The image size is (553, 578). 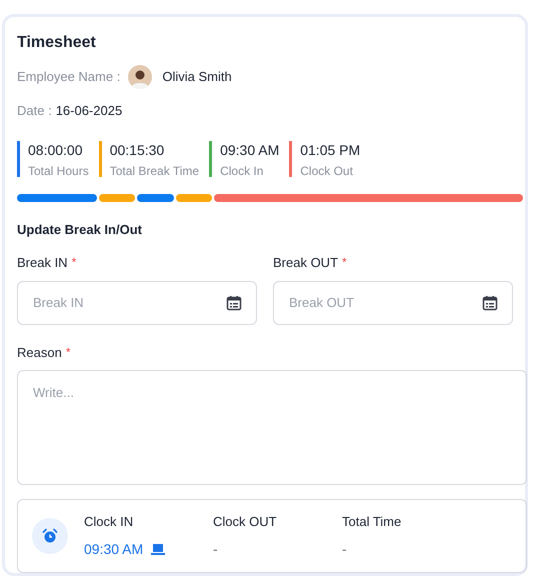 I want to click on date-value: 16-06-2025, so click(x=89, y=111).